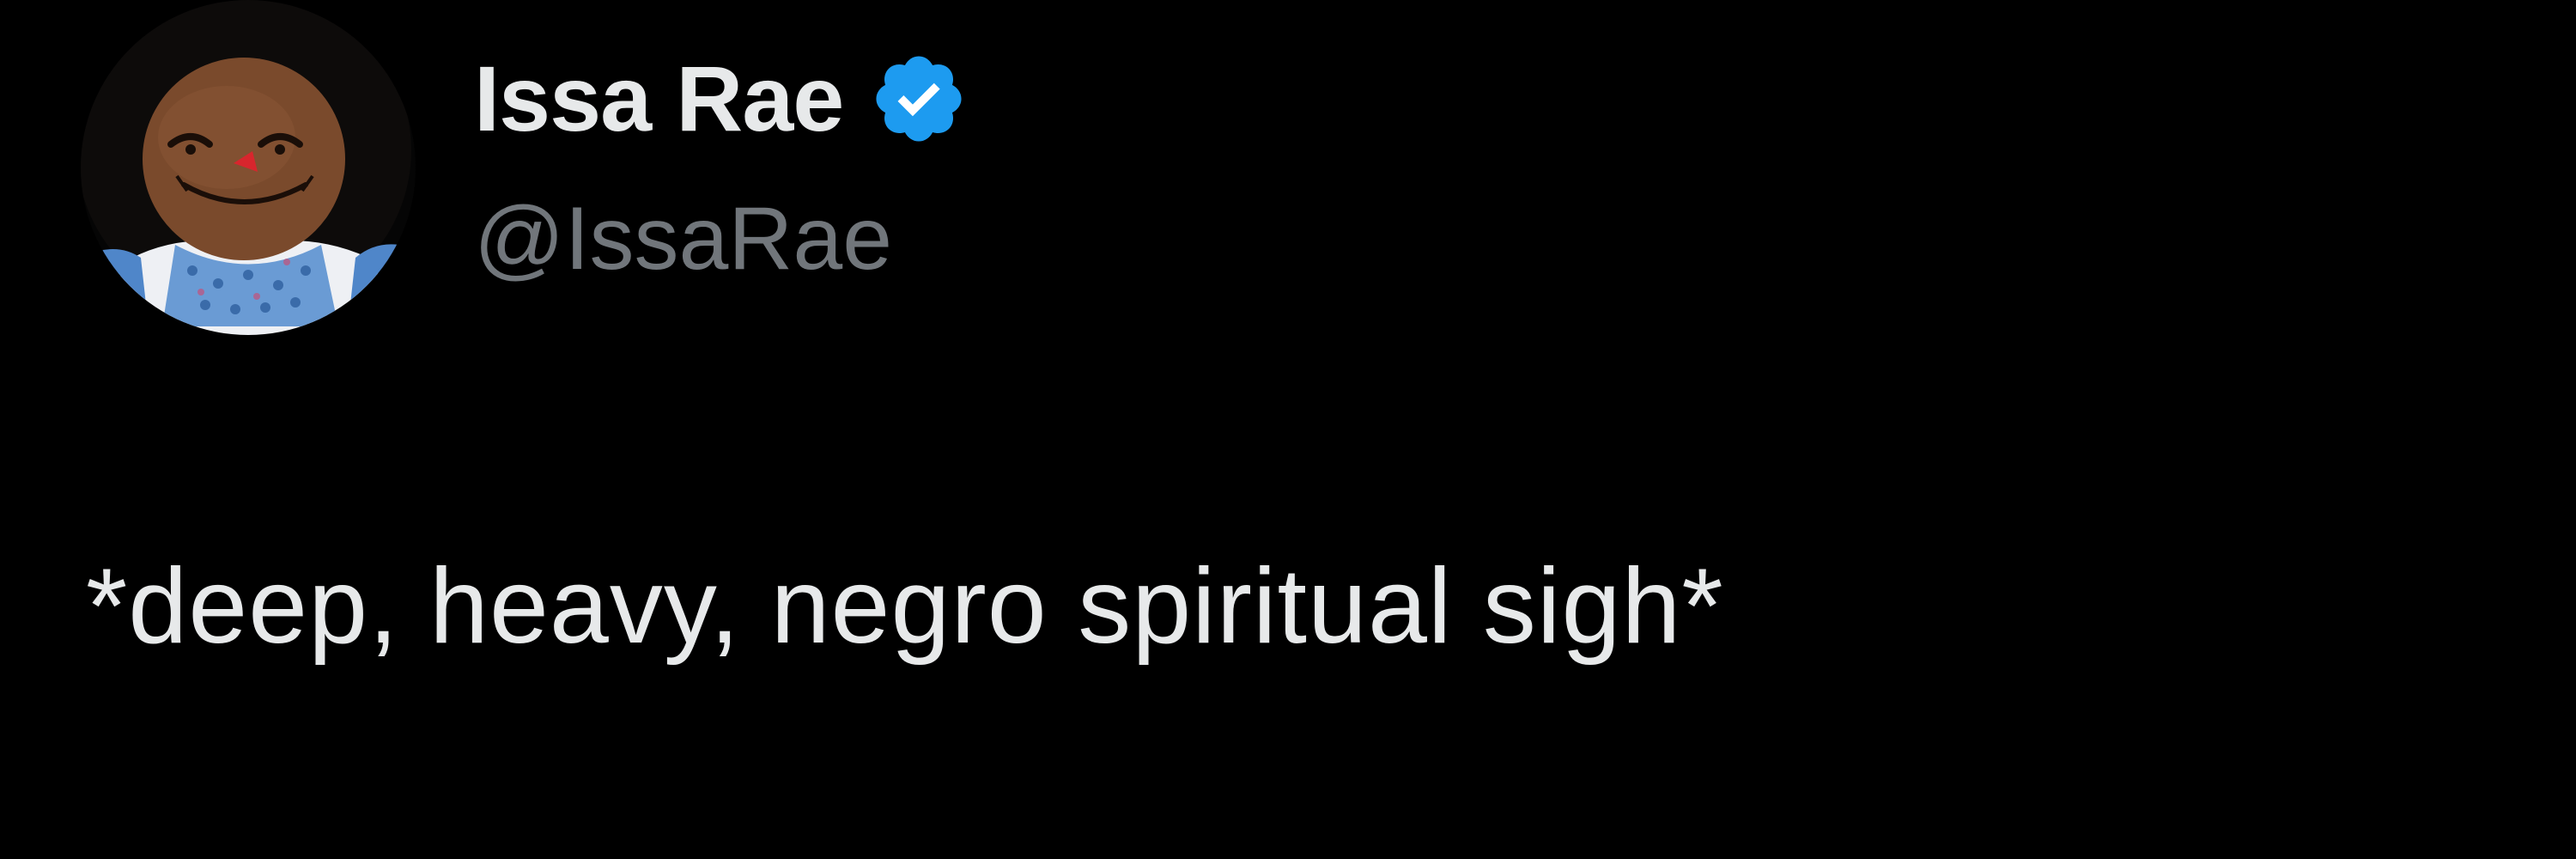  I want to click on user-handle: @IssaRae, so click(683, 239).